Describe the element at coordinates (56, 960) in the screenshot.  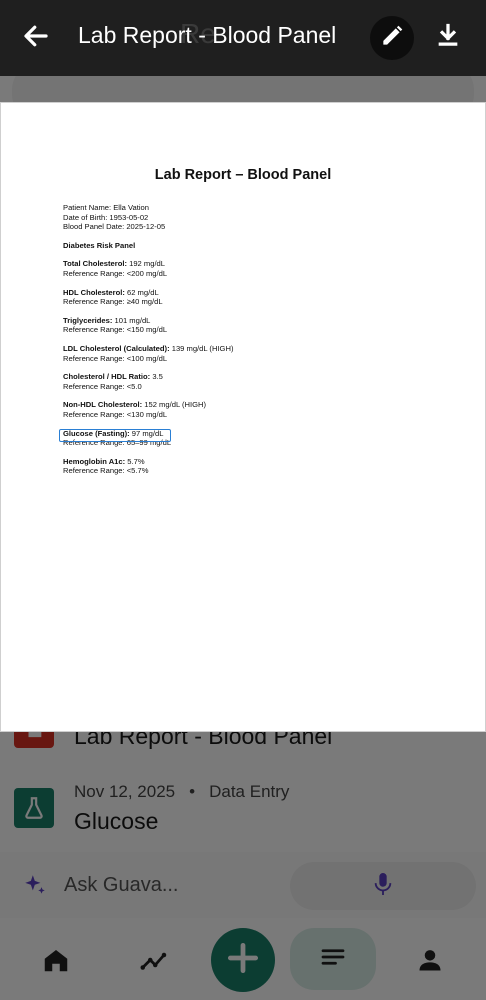
I see `home-icon` at that location.